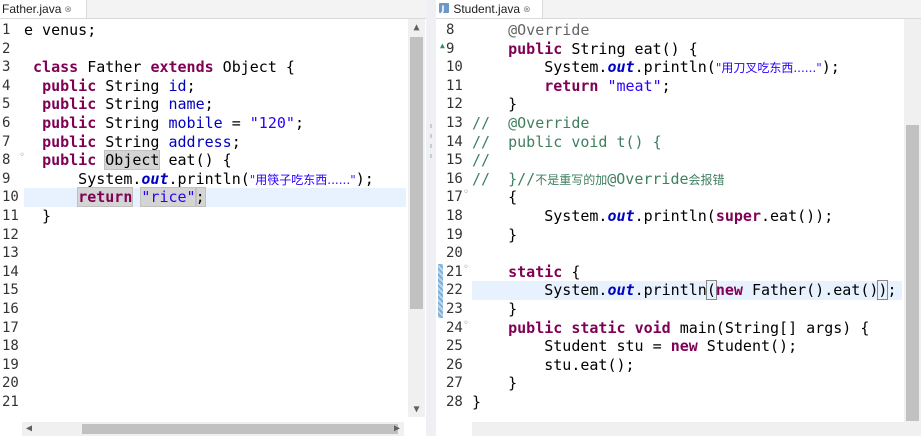 The height and width of the screenshot is (436, 921). Describe the element at coordinates (669, 30) in the screenshot. I see `code-line: 8 @Override` at that location.